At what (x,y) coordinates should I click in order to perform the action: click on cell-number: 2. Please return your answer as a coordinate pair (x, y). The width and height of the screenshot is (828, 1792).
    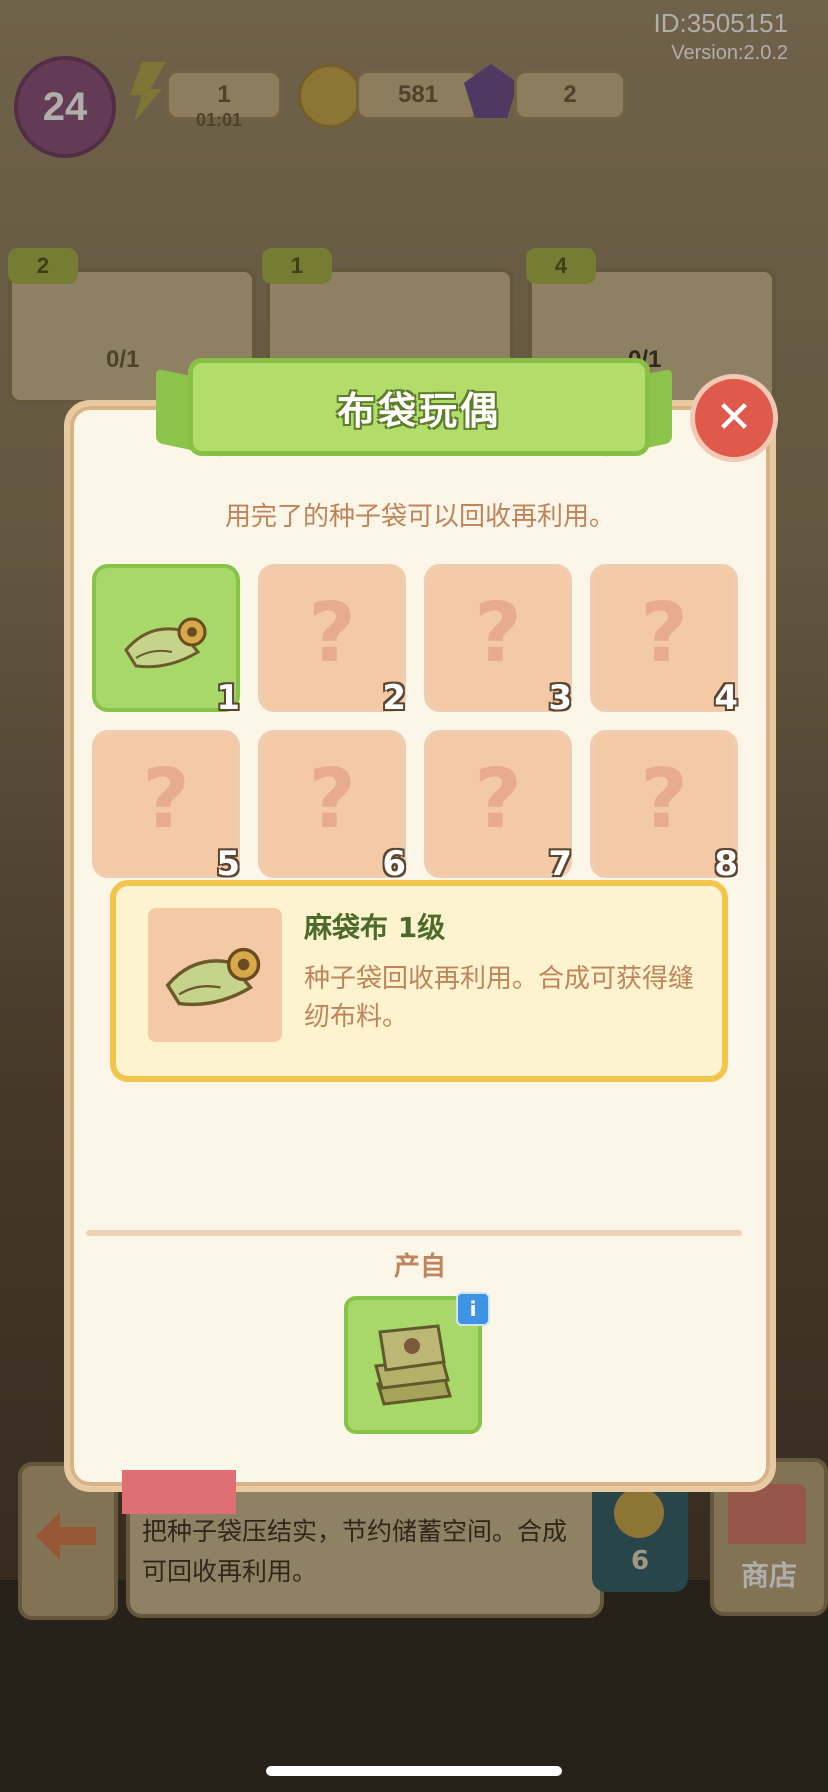
    Looking at the image, I should click on (394, 698).